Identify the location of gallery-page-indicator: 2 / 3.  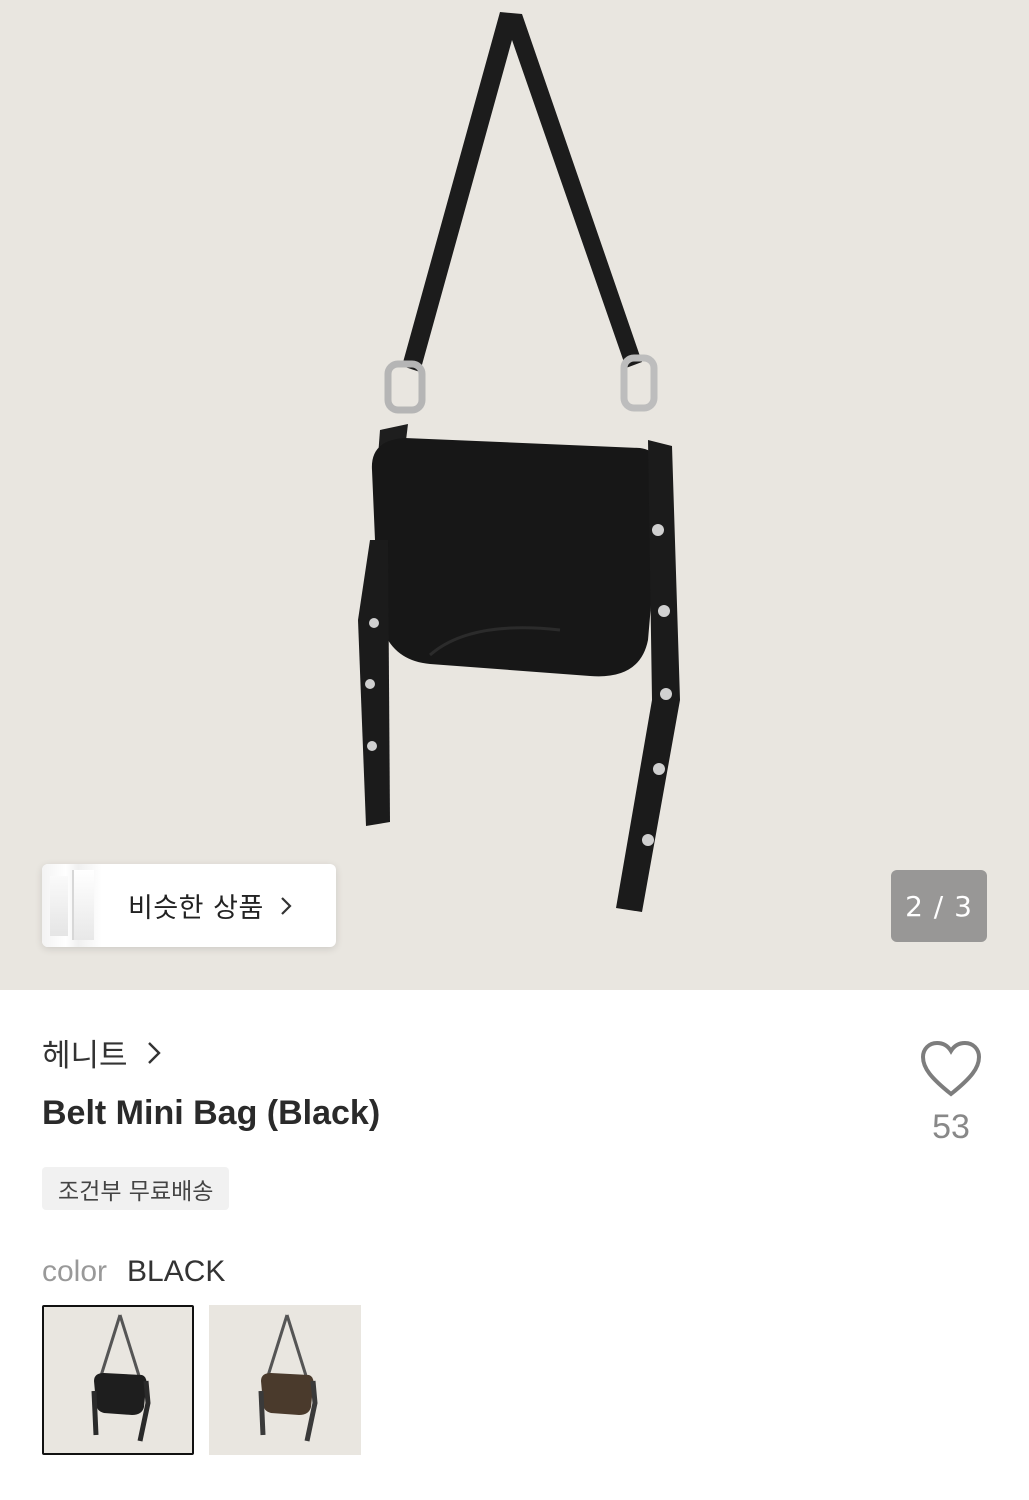
(939, 906).